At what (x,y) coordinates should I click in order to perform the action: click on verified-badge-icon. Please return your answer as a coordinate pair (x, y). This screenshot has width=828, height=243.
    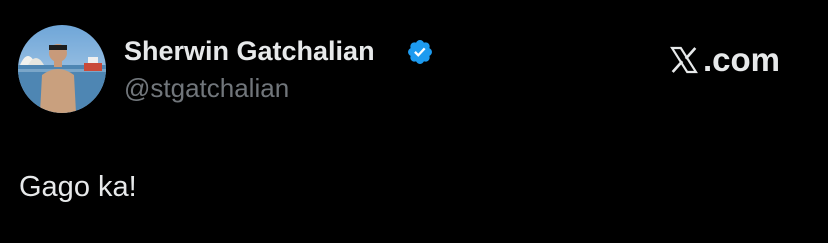
    Looking at the image, I should click on (420, 52).